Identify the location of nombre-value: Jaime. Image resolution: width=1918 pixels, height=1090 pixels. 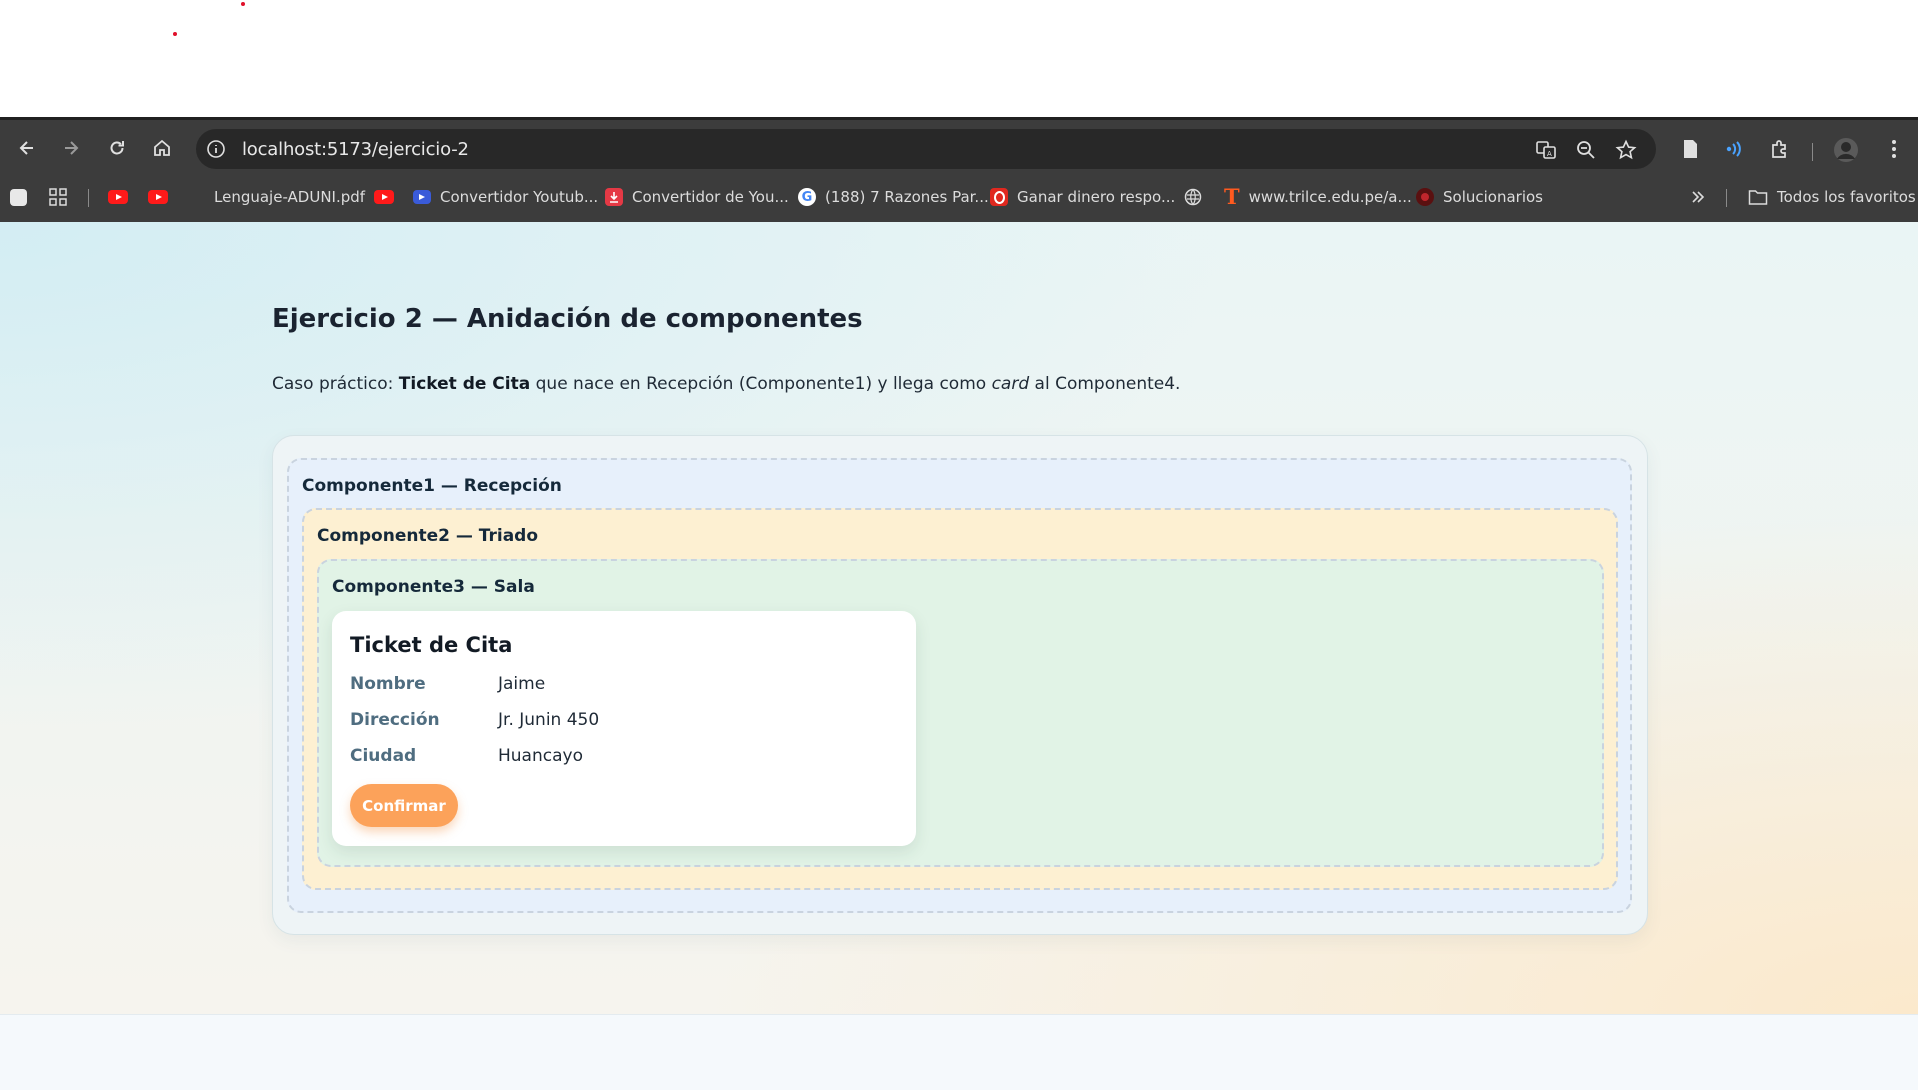
(522, 684).